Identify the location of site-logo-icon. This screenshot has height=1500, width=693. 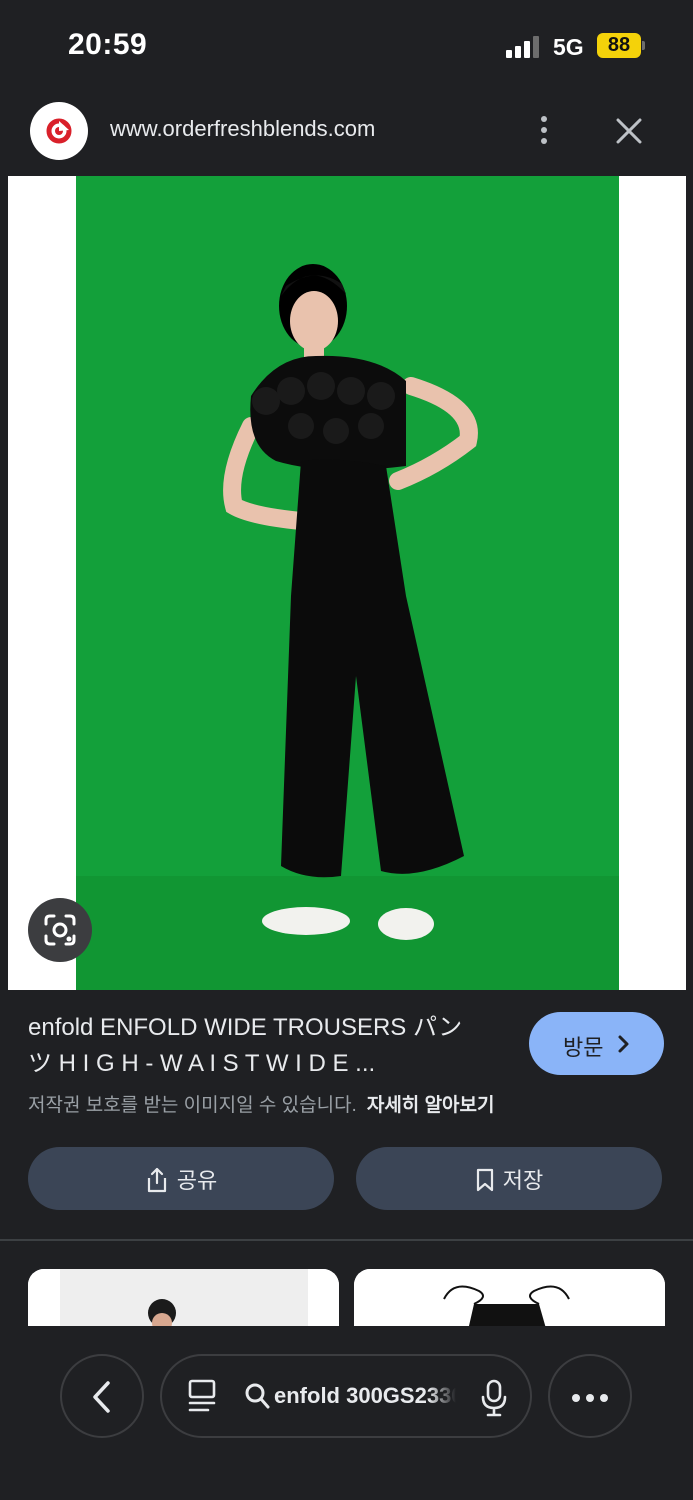
(59, 131).